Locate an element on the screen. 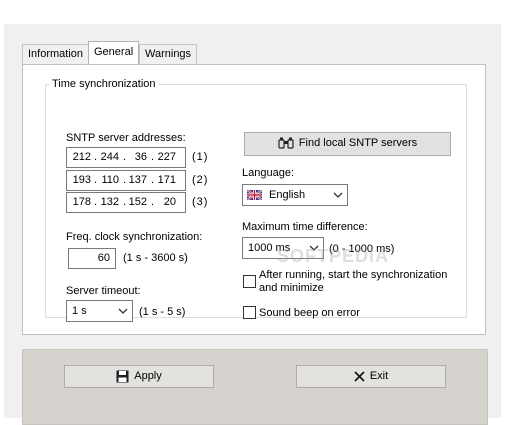 The height and width of the screenshot is (425, 506). server-timeout-label: Server timeout: is located at coordinates (103, 291).